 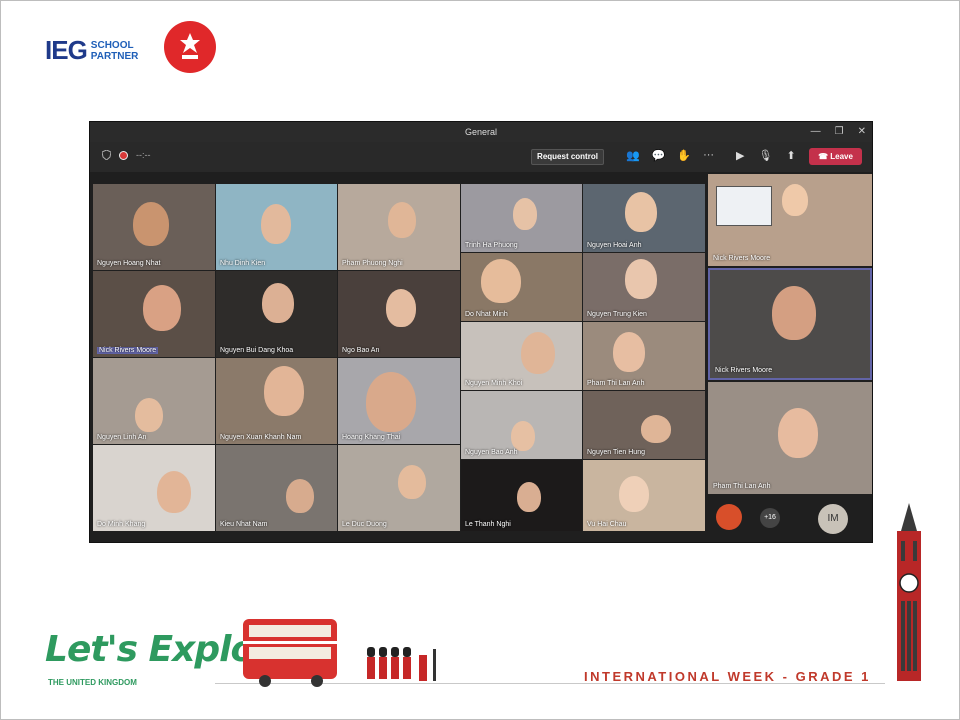 What do you see at coordinates (66, 50) in the screenshot?
I see `ieg-mark: IEG` at bounding box center [66, 50].